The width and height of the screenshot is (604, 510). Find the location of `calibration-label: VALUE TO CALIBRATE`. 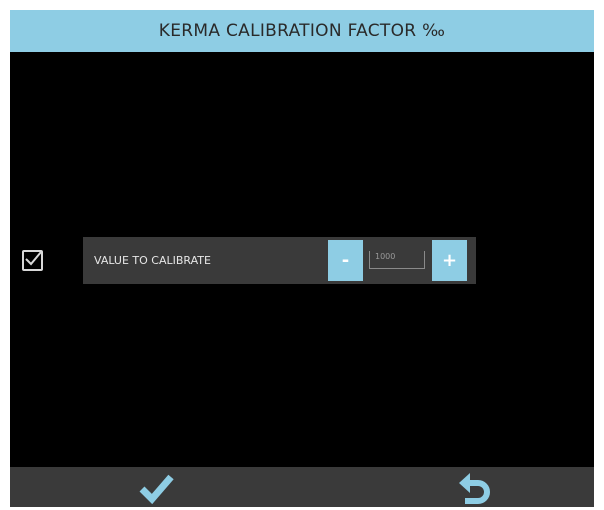

calibration-label: VALUE TO CALIBRATE is located at coordinates (152, 260).